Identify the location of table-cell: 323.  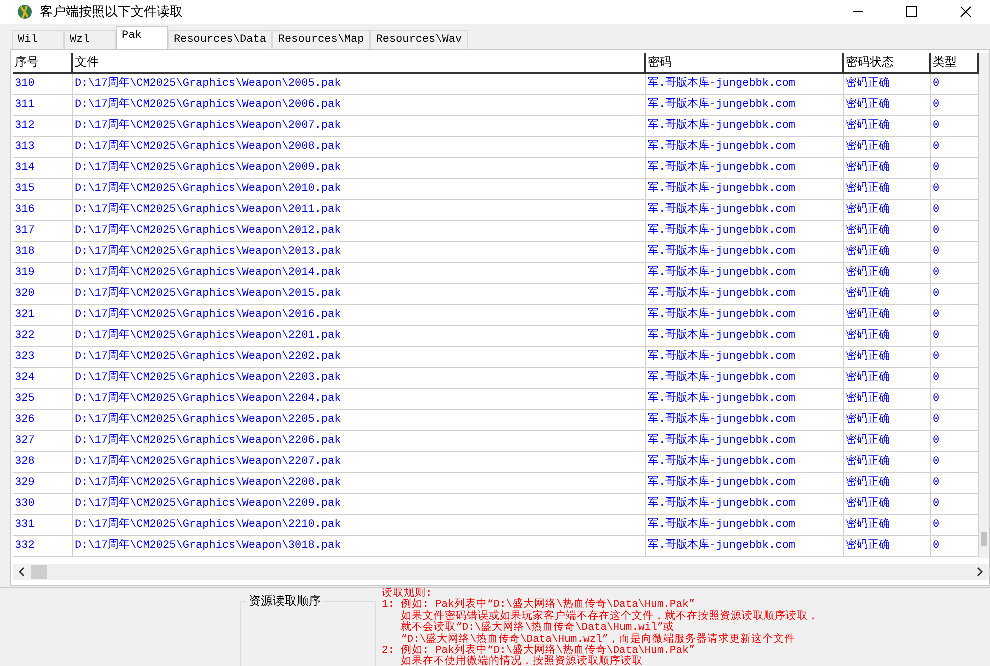
(43, 357).